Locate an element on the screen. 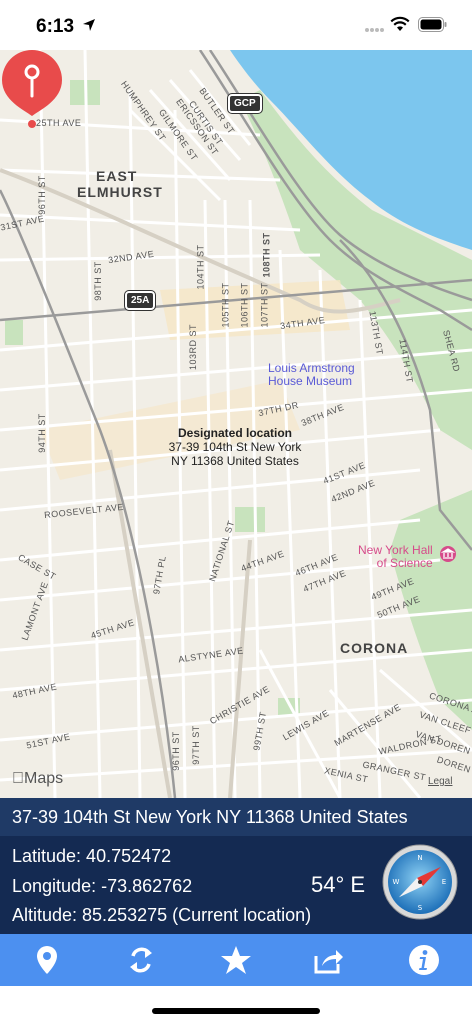 This screenshot has height=1024, width=472. altitude-text: Altitude: 85.253275 (Current location) is located at coordinates (162, 915).